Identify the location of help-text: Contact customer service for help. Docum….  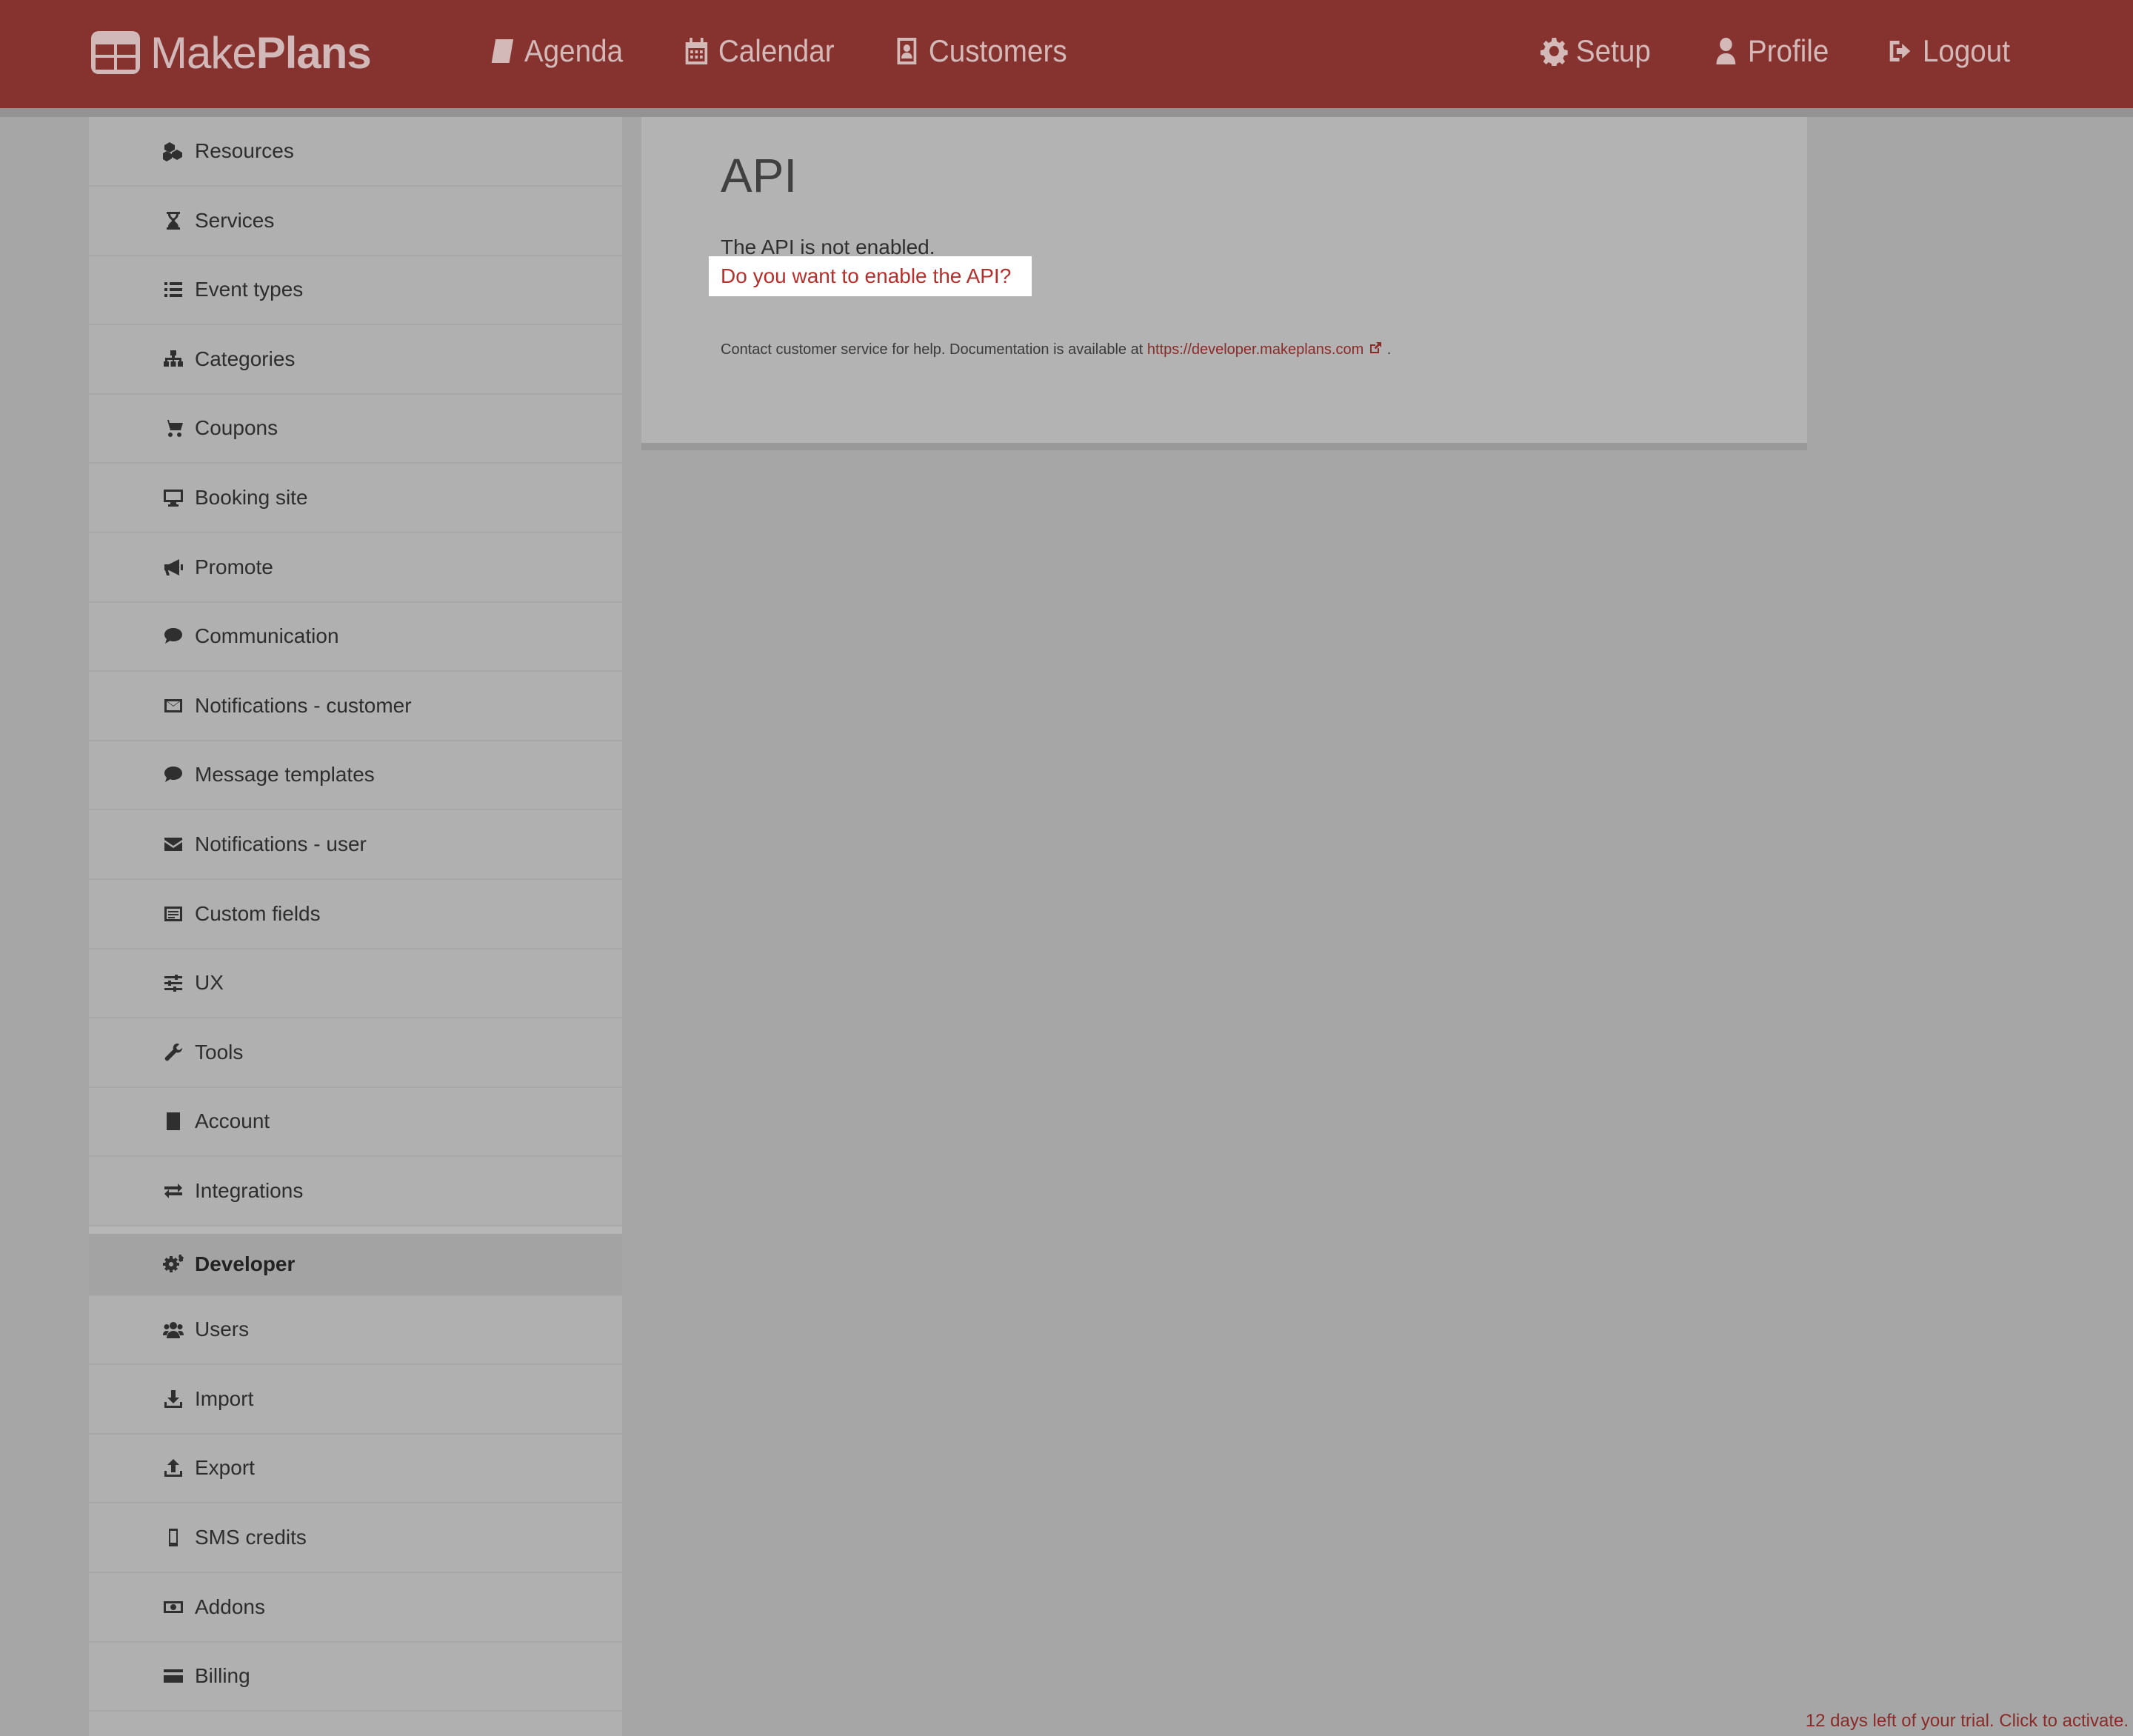
(1056, 349).